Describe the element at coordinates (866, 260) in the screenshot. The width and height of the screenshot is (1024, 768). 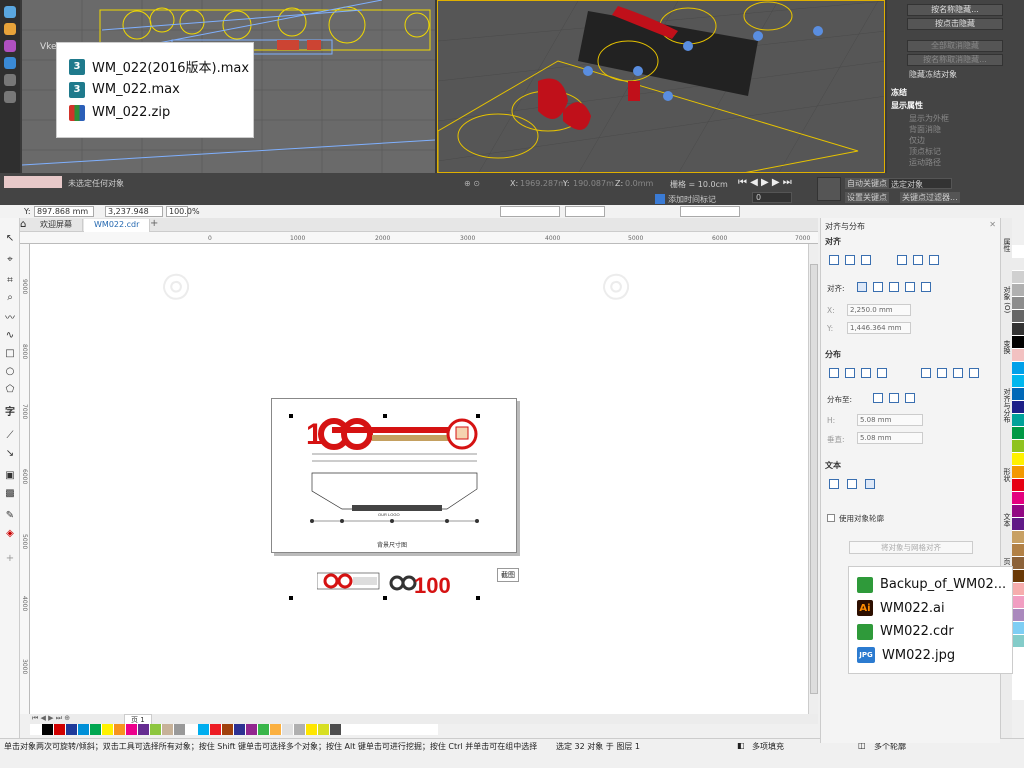
I see `align-right-icon` at that location.